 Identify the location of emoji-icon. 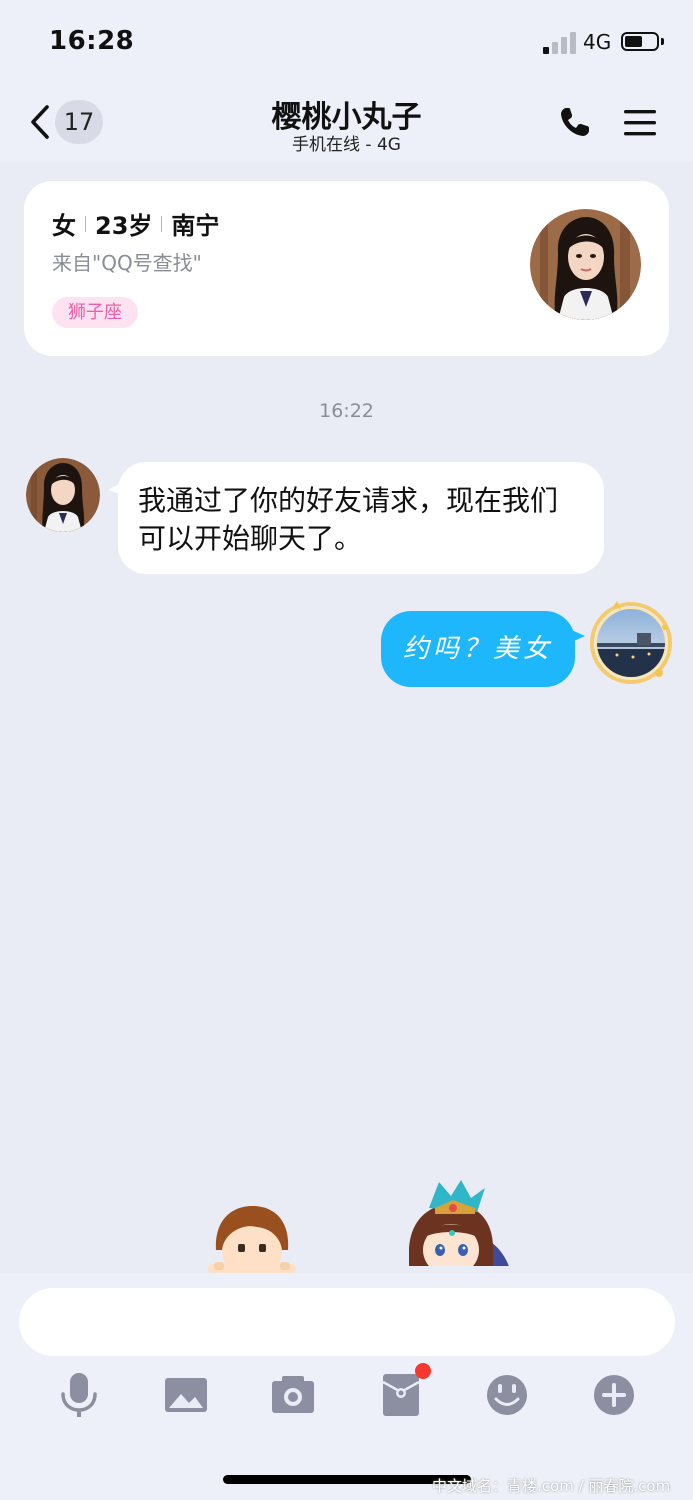
(507, 1395).